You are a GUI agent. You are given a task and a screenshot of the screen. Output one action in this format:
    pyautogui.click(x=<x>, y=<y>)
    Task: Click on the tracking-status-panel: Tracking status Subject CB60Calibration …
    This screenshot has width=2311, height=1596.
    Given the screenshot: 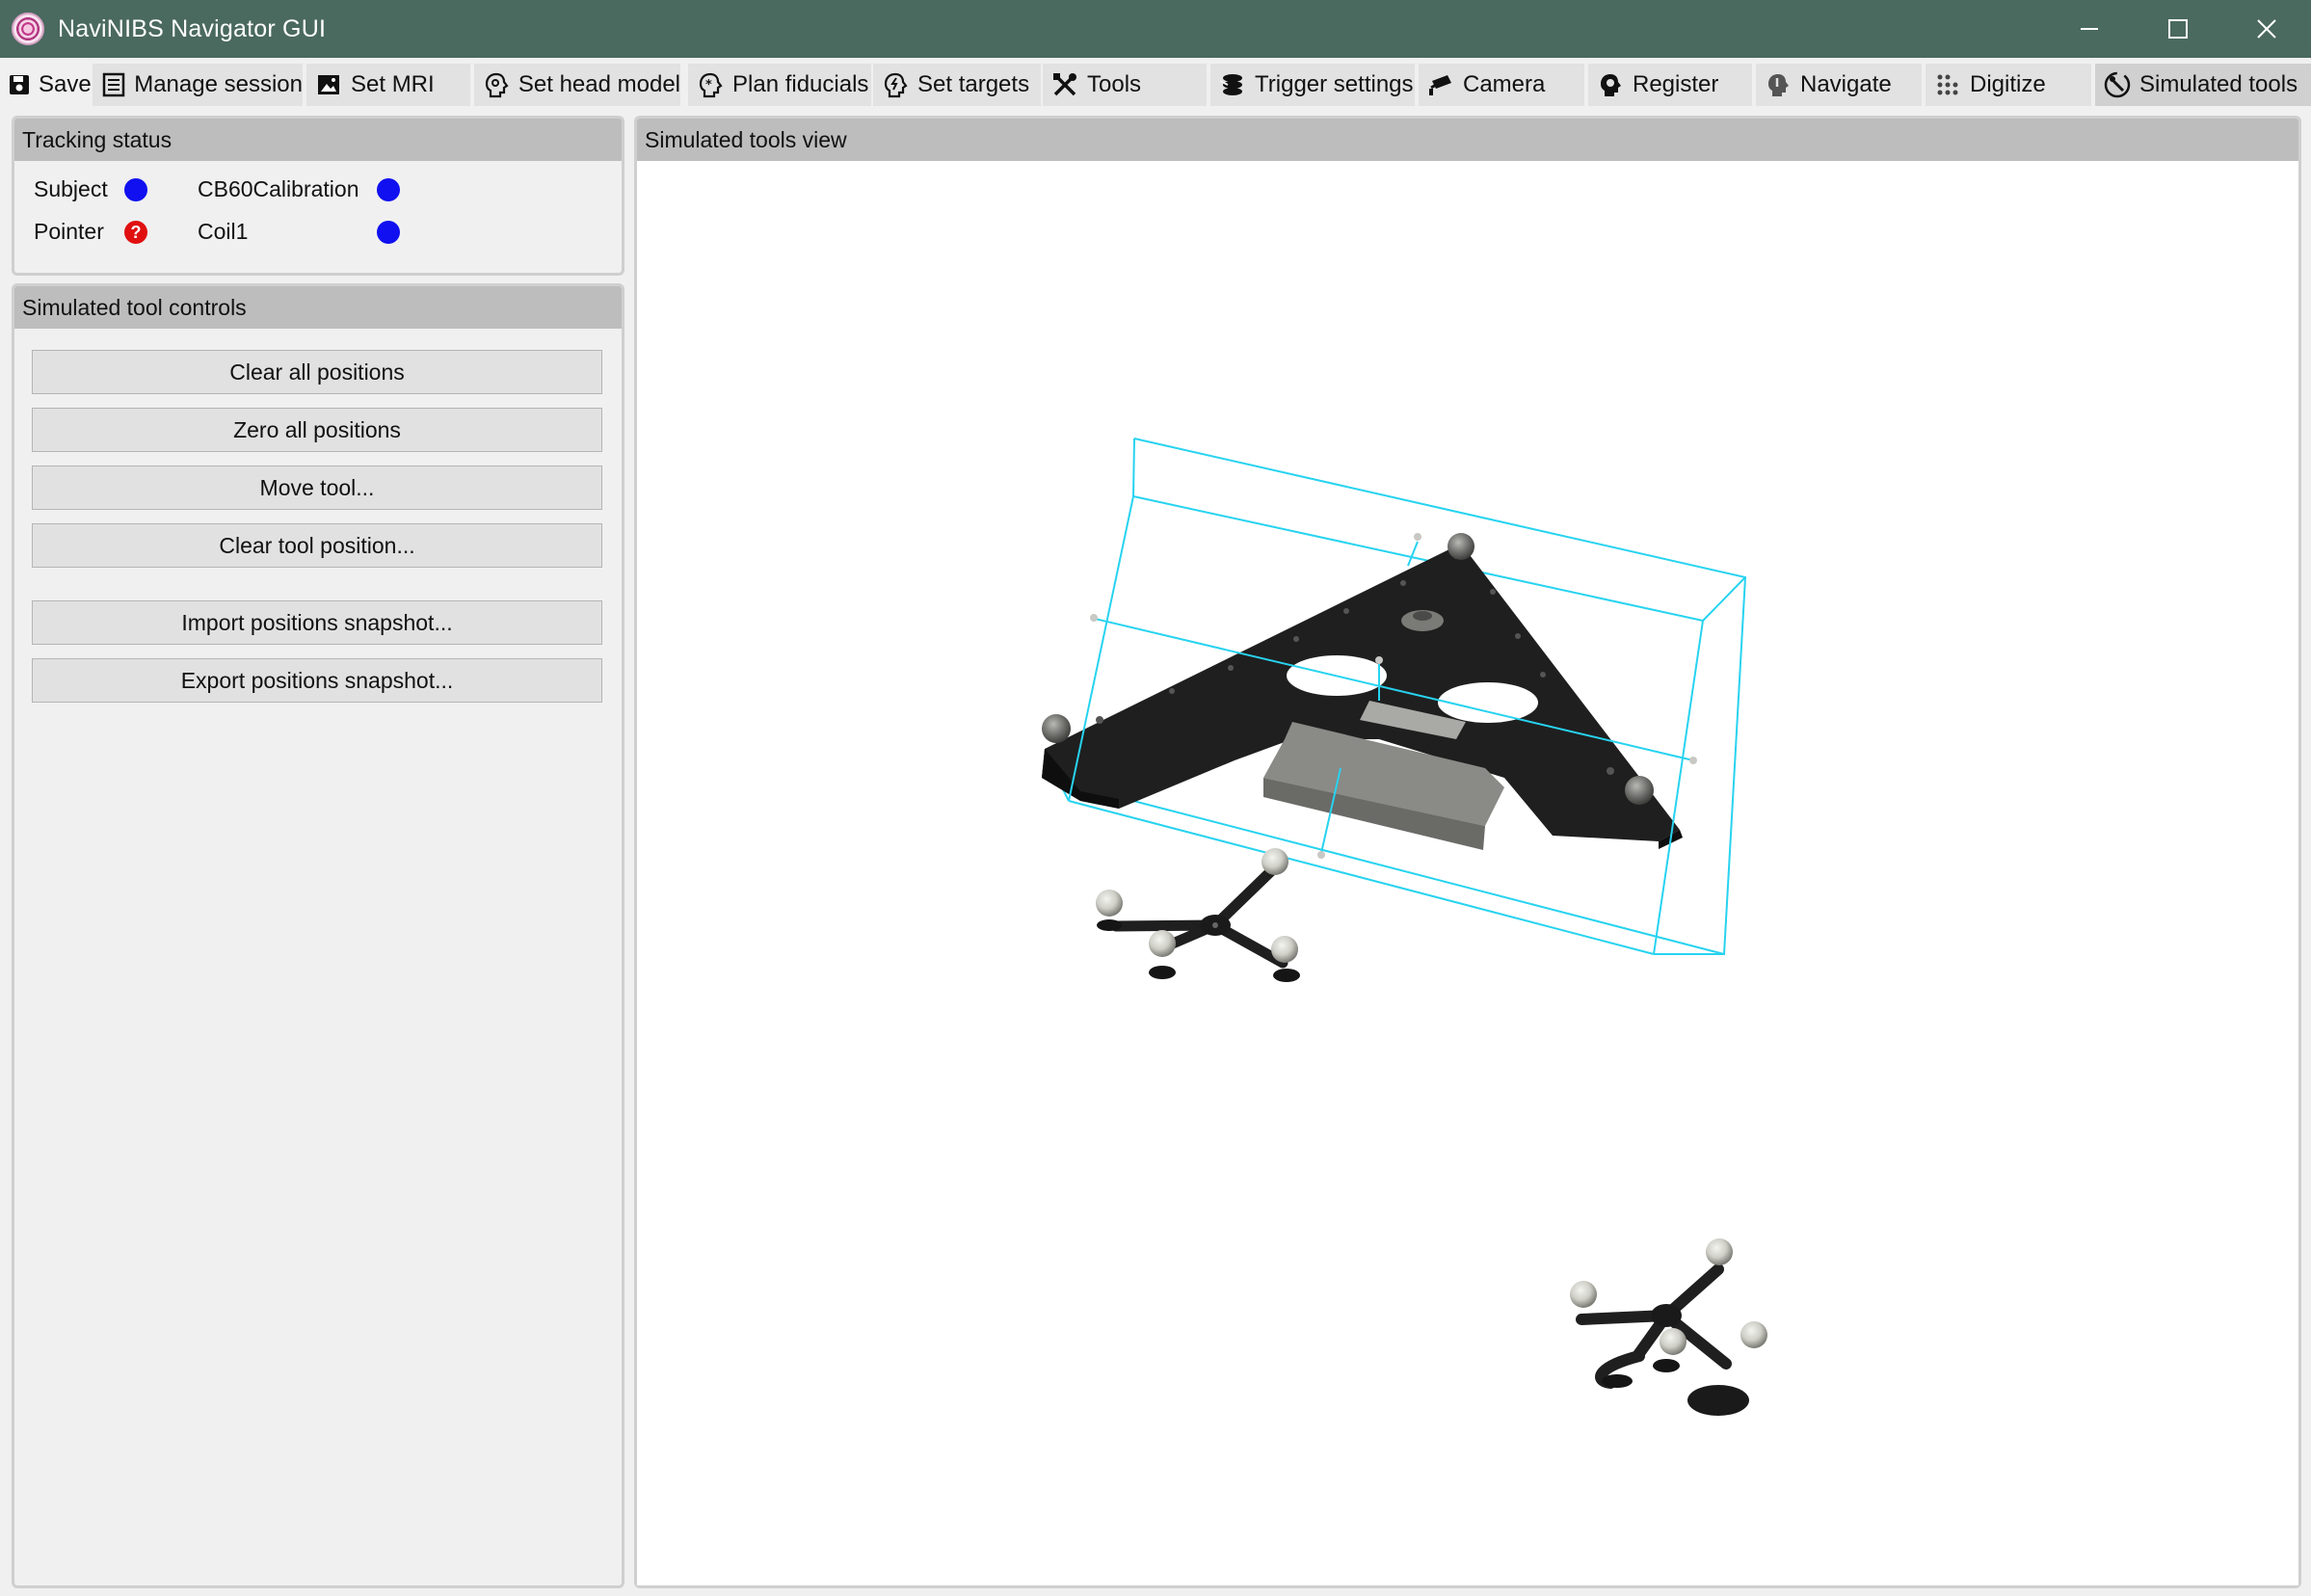 What is the action you would take?
    pyautogui.click(x=318, y=196)
    